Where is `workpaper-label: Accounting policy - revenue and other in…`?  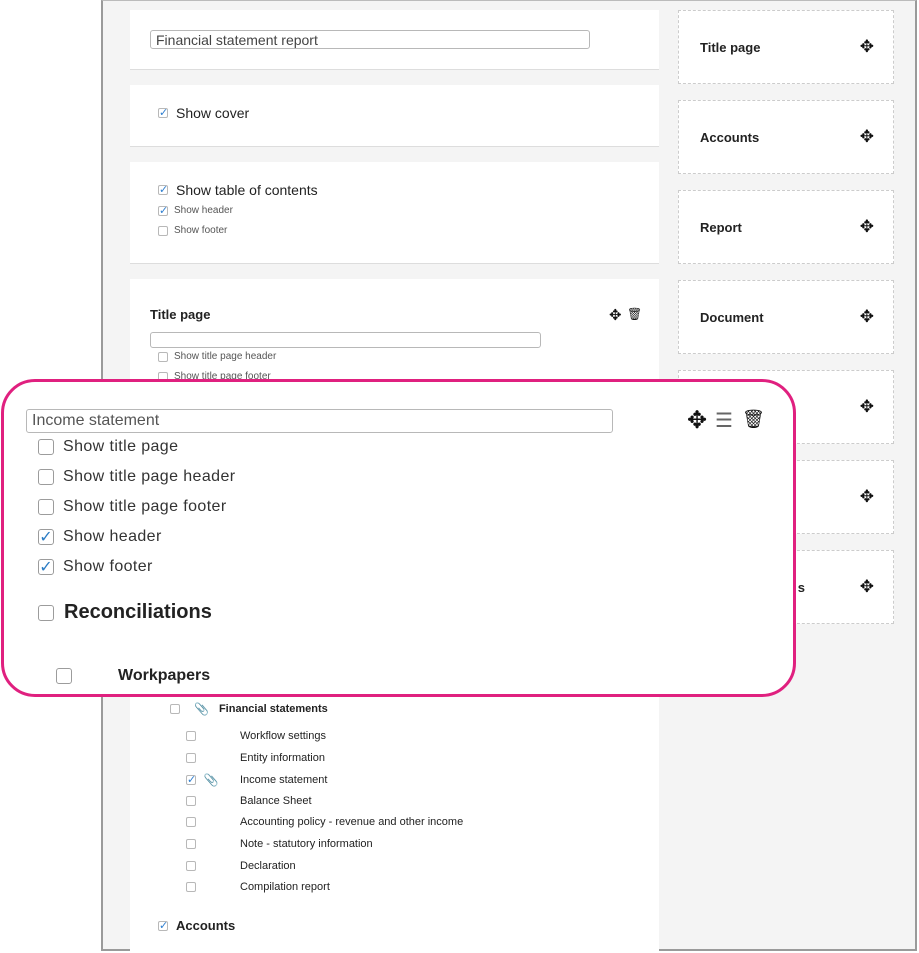
workpaper-label: Accounting policy - revenue and other in… is located at coordinates (352, 822).